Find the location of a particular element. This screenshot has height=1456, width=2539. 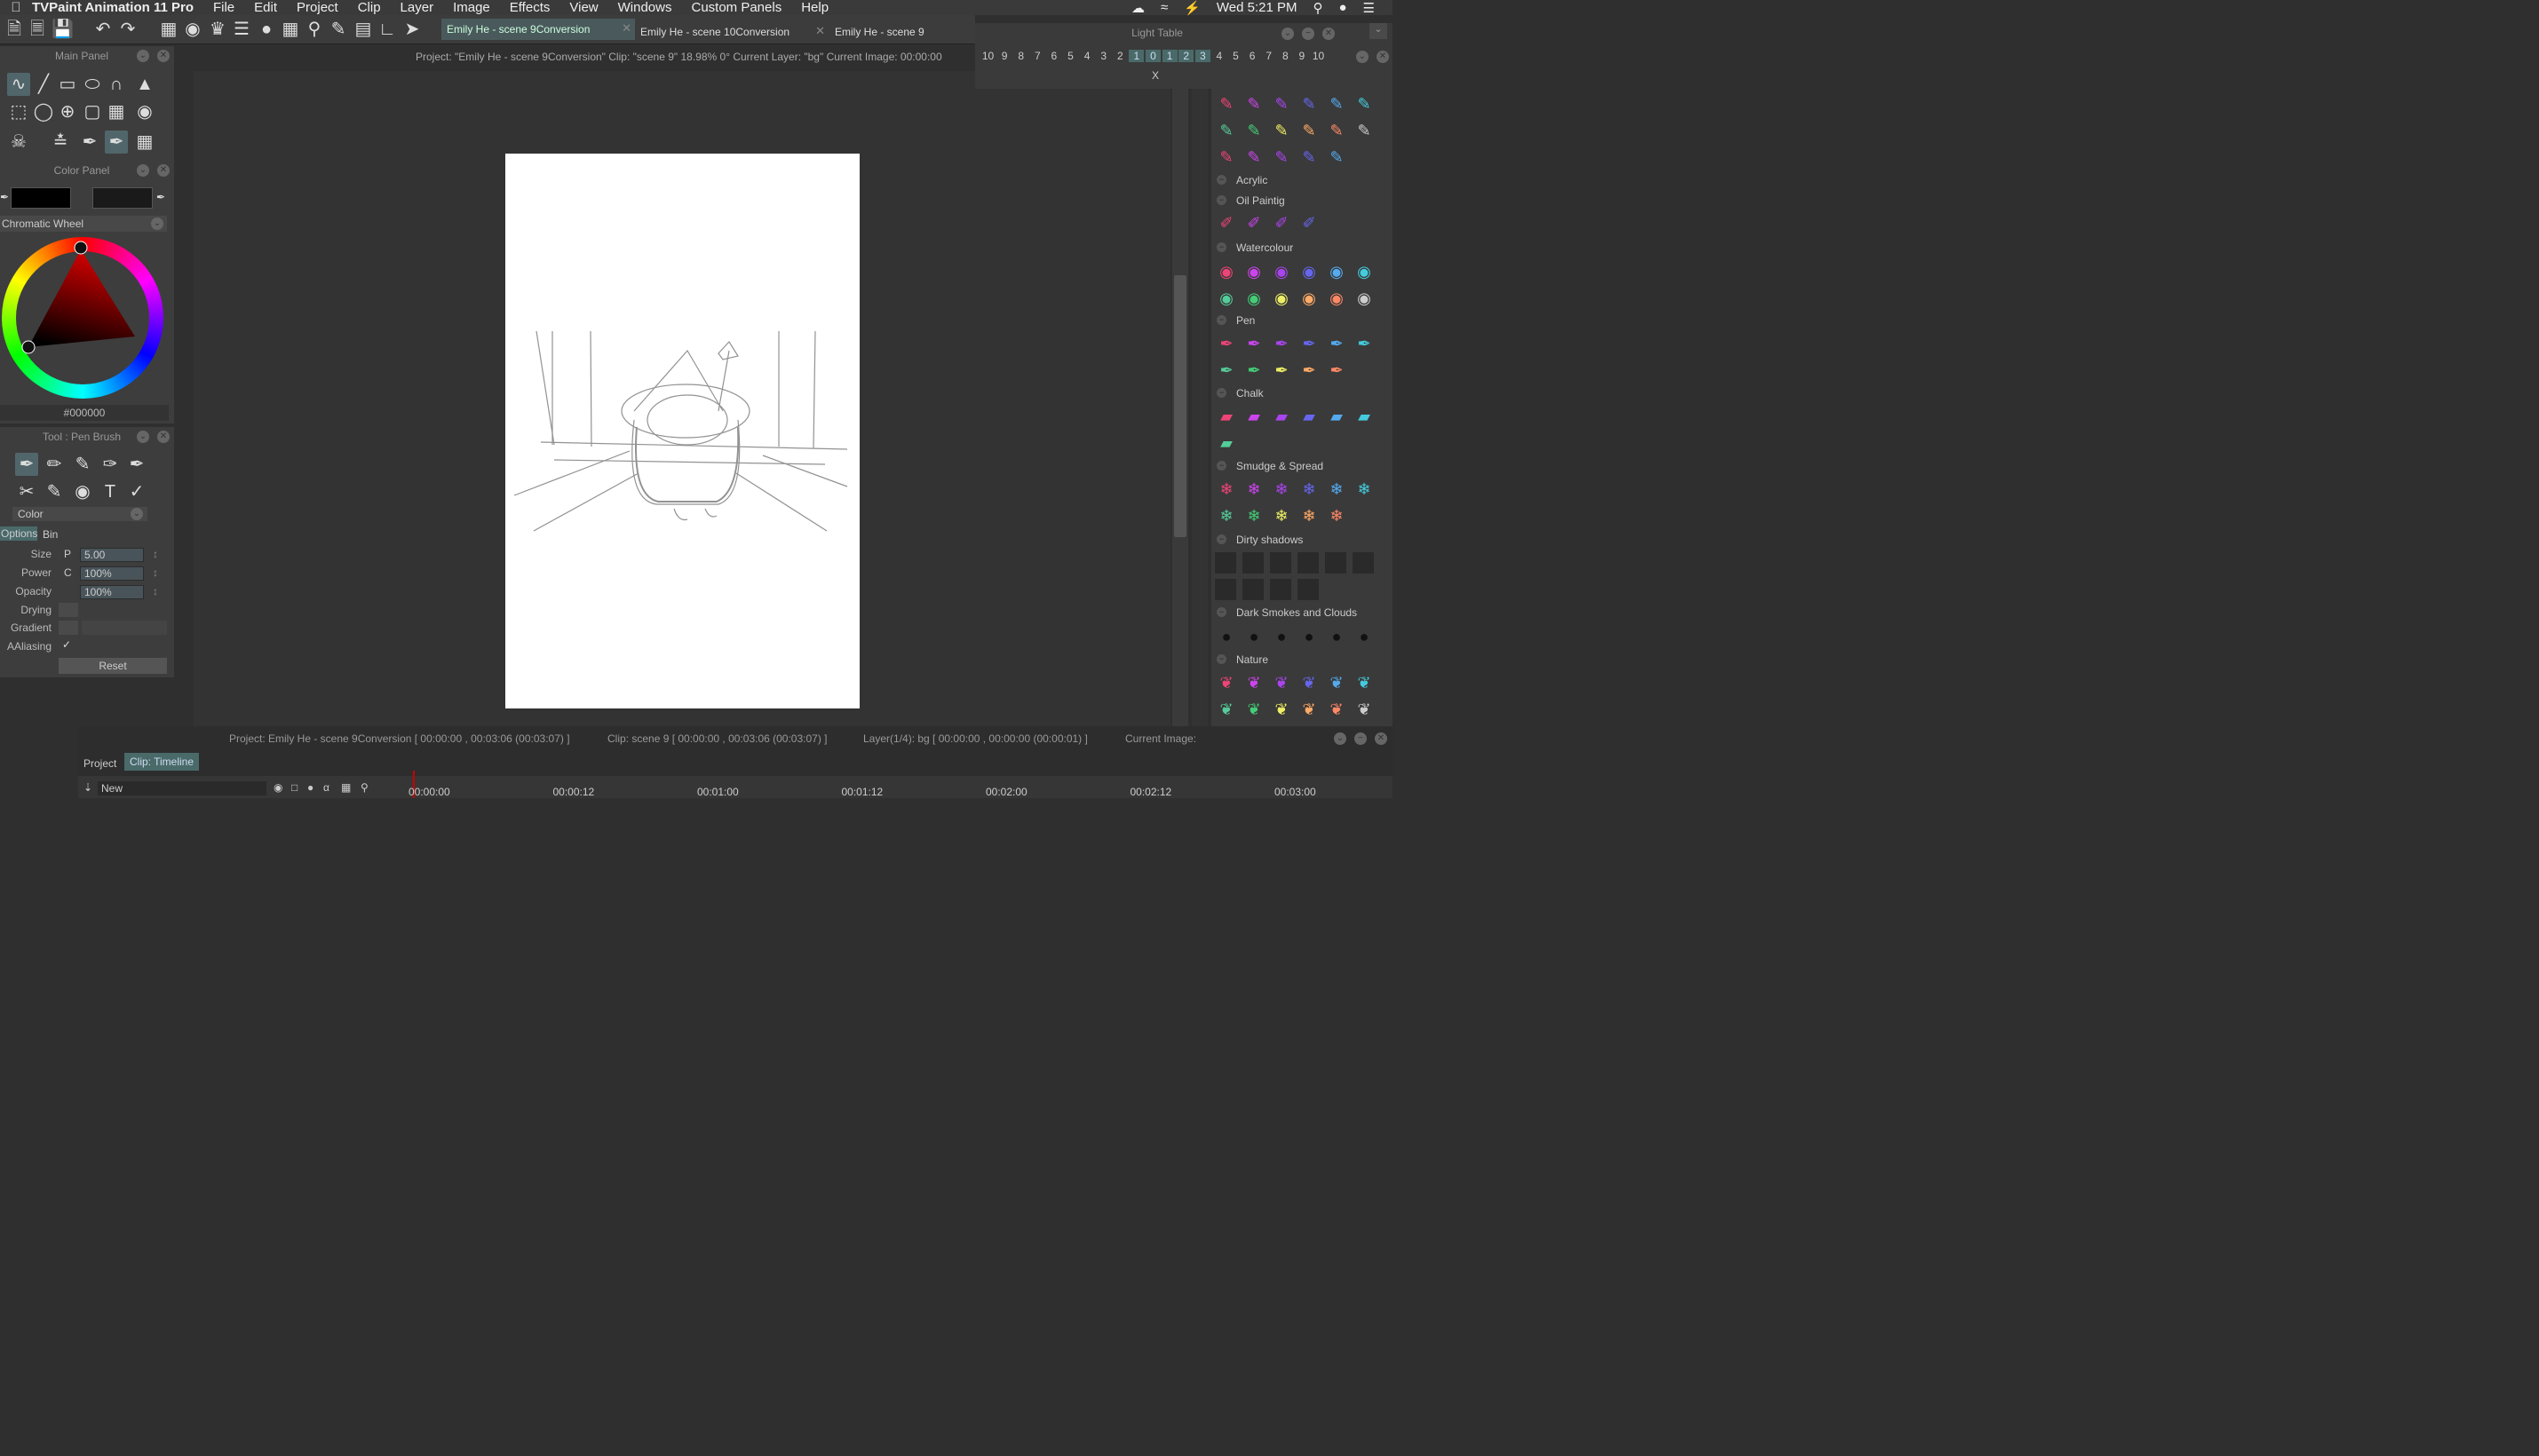

brush-category: − Nature is located at coordinates (1302, 660).